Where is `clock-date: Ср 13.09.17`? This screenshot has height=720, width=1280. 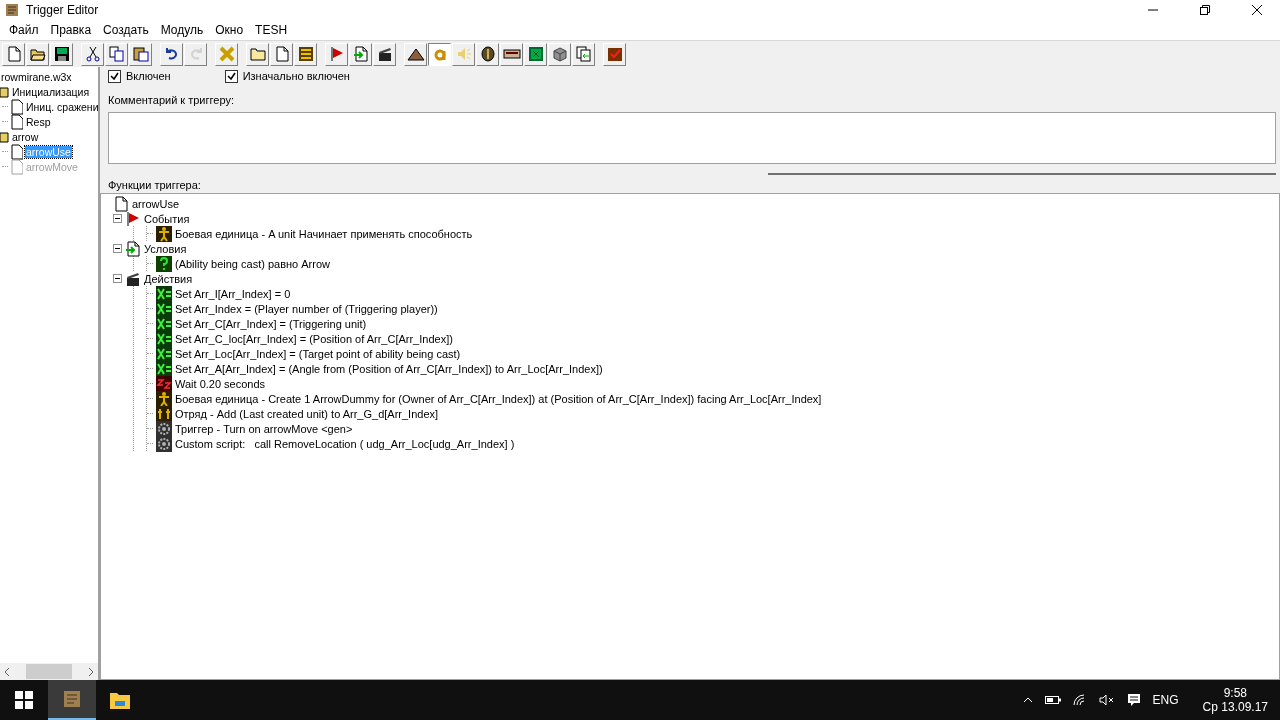 clock-date: Ср 13.09.17 is located at coordinates (1235, 707).